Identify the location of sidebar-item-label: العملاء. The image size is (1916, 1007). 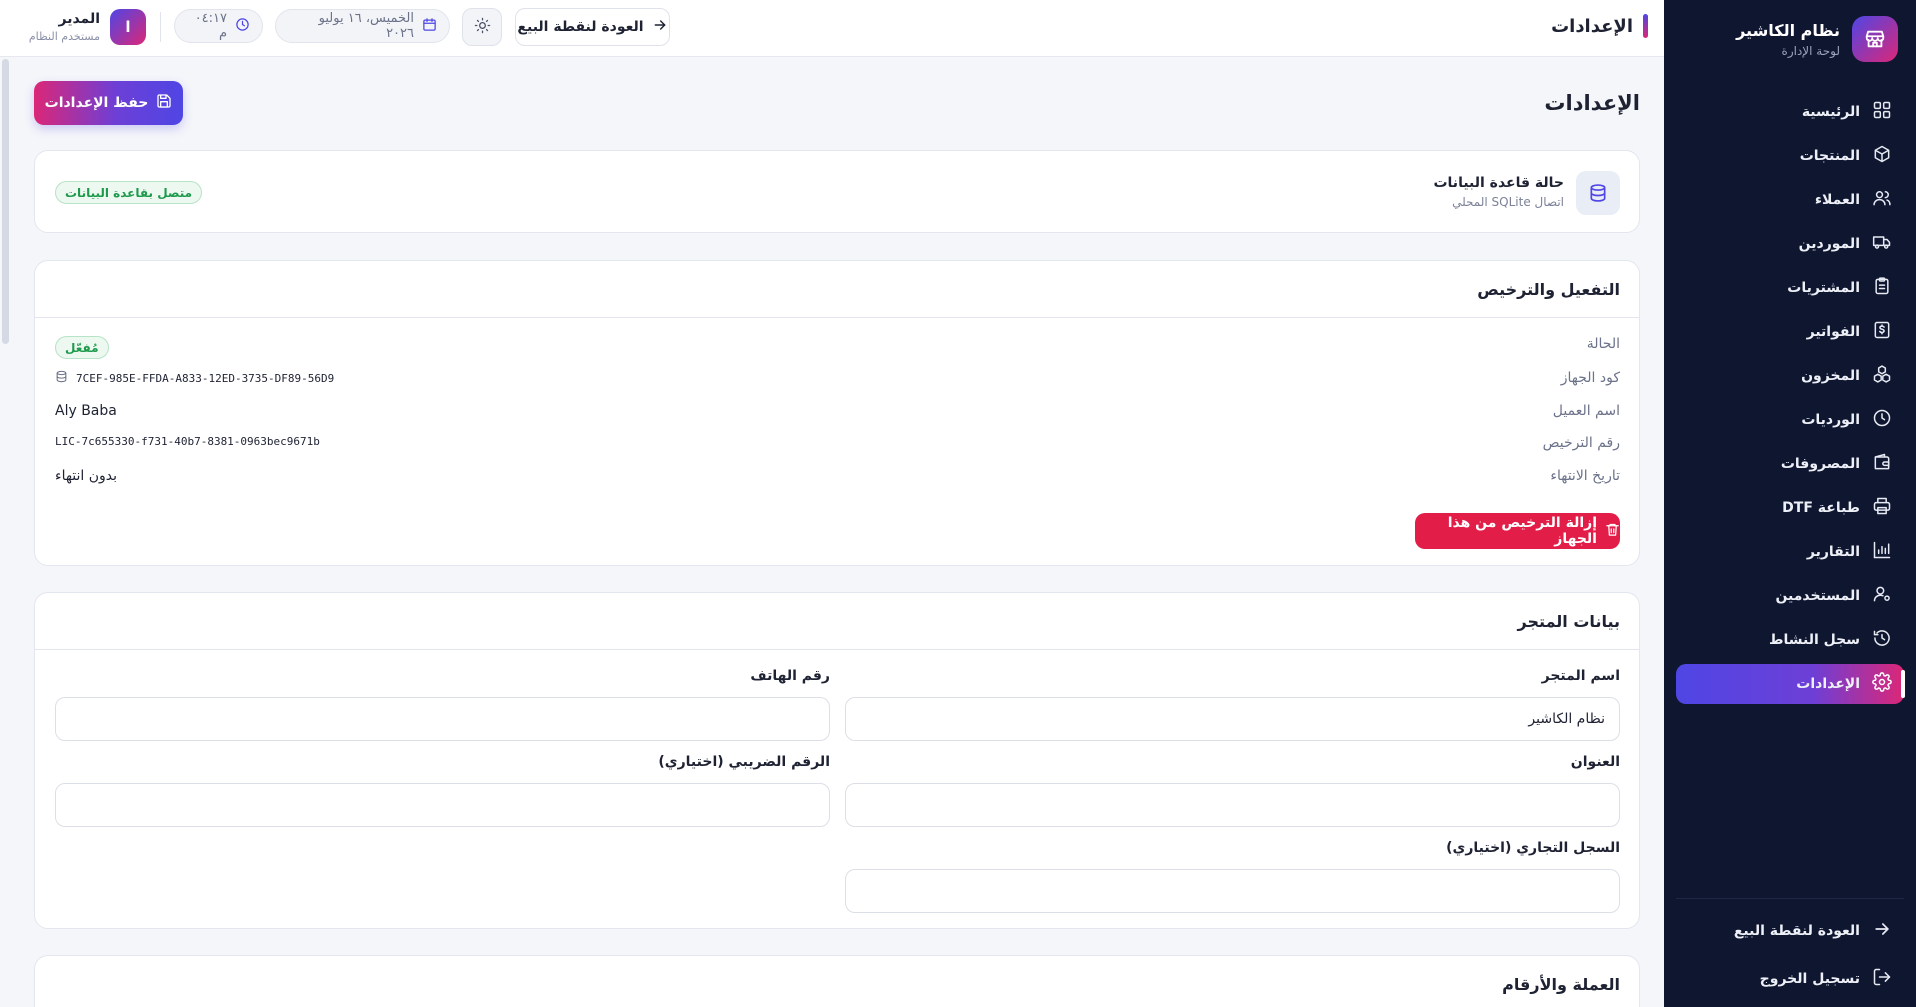
(1837, 200).